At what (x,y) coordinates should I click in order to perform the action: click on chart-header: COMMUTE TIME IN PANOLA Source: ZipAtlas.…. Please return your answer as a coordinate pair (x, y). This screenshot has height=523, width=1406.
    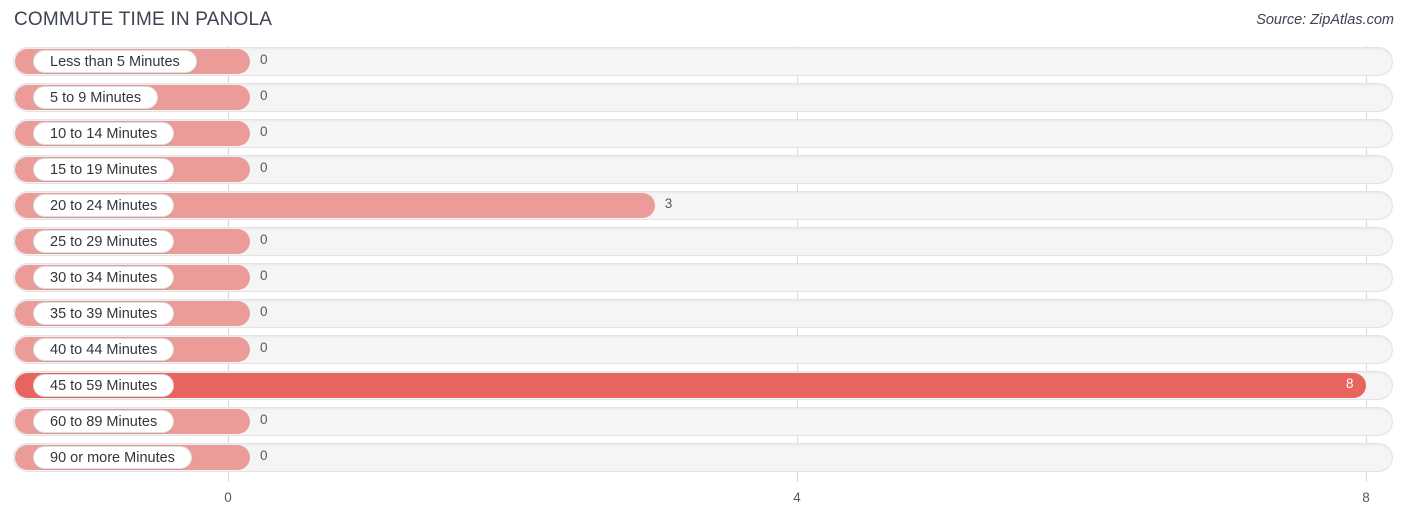
    Looking at the image, I should click on (703, 22).